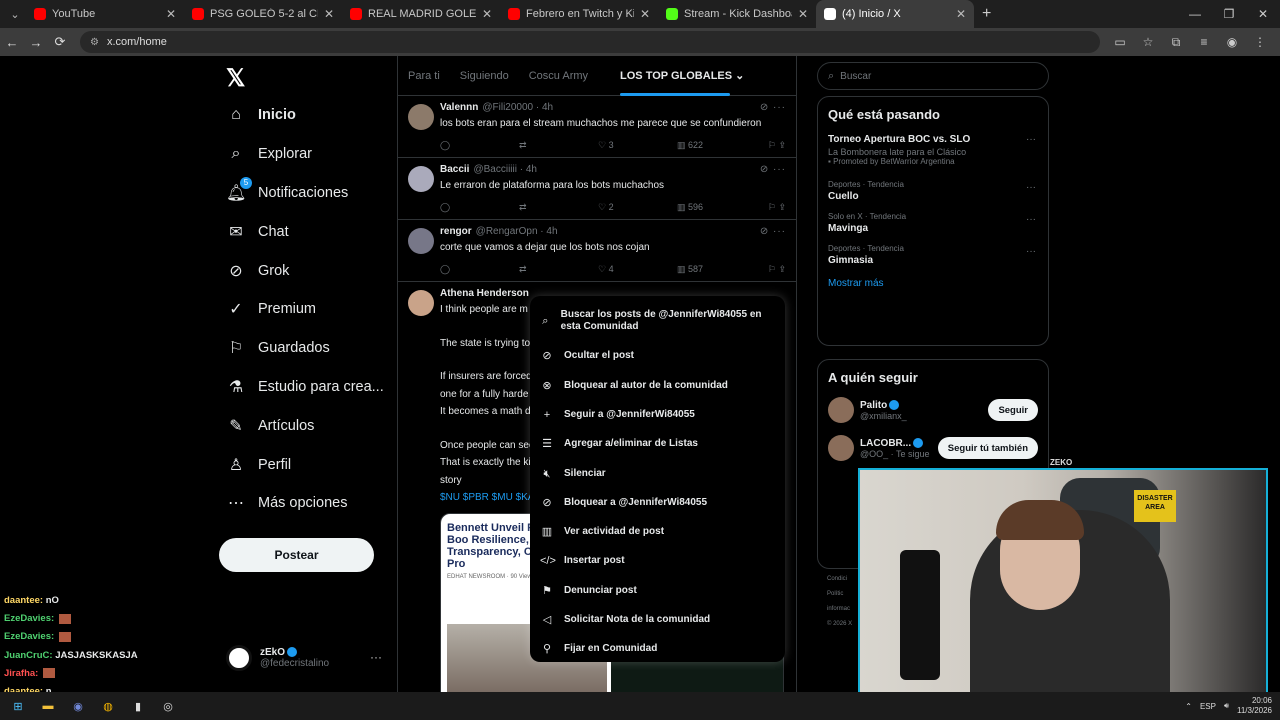  Describe the element at coordinates (1013, 410) in the screenshot. I see `follow-button: Seguir` at that location.